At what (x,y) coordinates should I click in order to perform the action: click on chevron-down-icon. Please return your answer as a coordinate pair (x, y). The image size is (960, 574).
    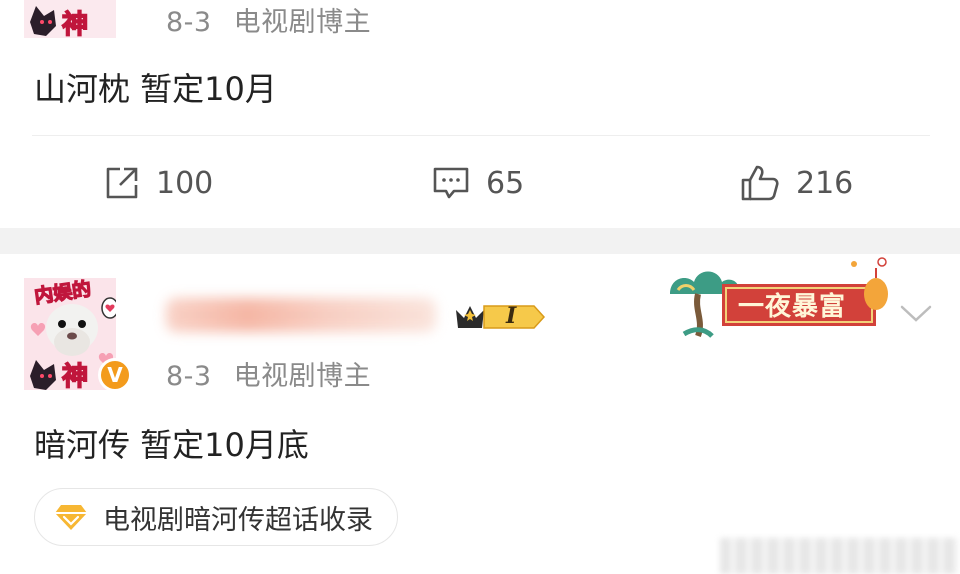
    Looking at the image, I should click on (916, 313).